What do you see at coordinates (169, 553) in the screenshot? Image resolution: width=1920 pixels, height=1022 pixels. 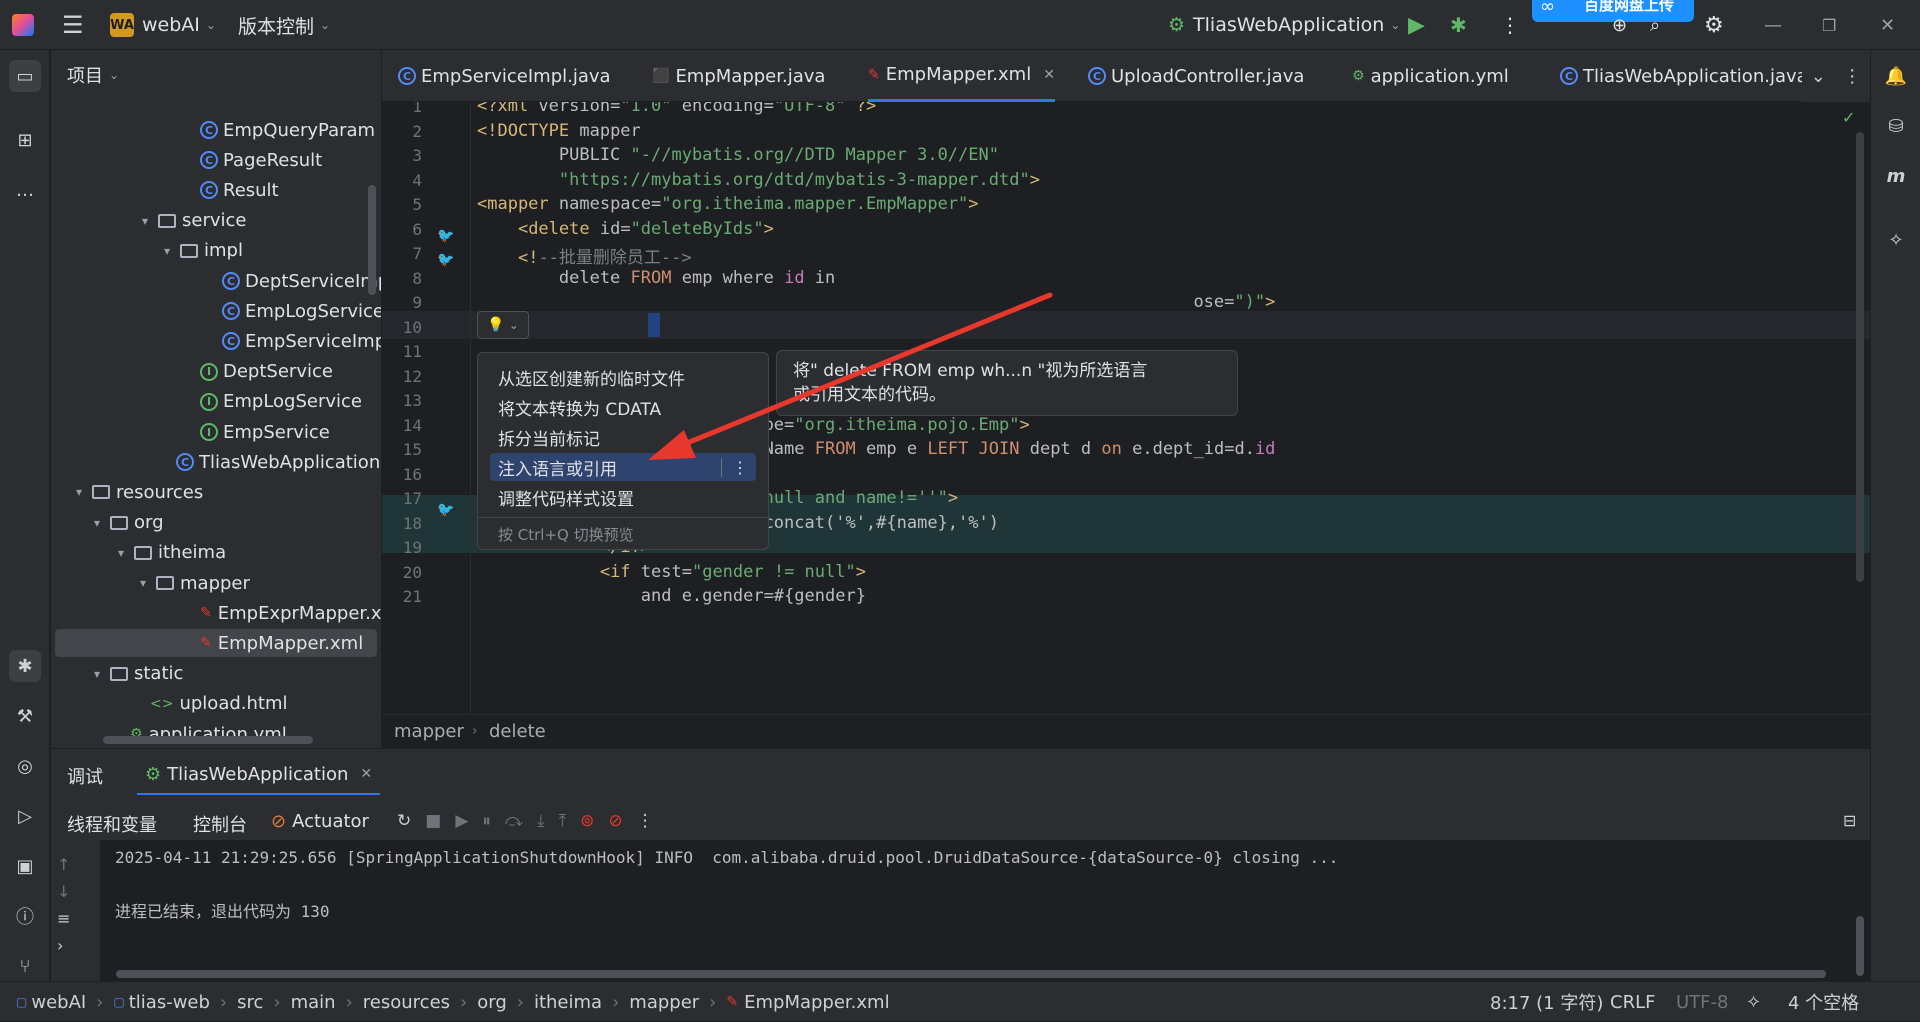 I see `tree-item: ▾ itheima` at bounding box center [169, 553].